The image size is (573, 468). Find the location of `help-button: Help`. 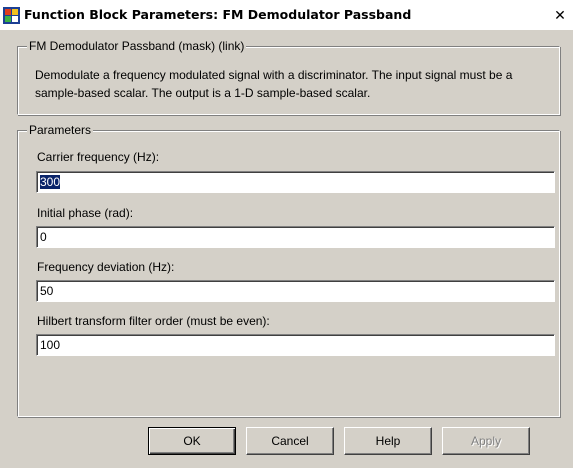

help-button: Help is located at coordinates (388, 441).